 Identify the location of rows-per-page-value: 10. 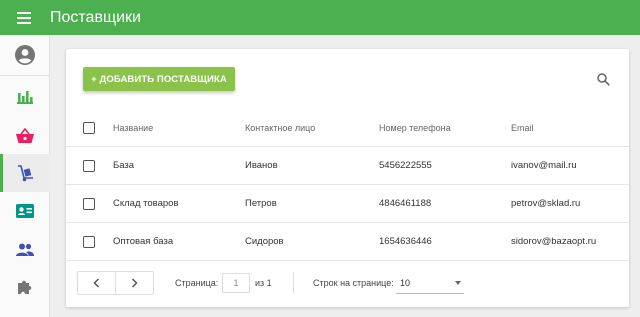
(405, 283).